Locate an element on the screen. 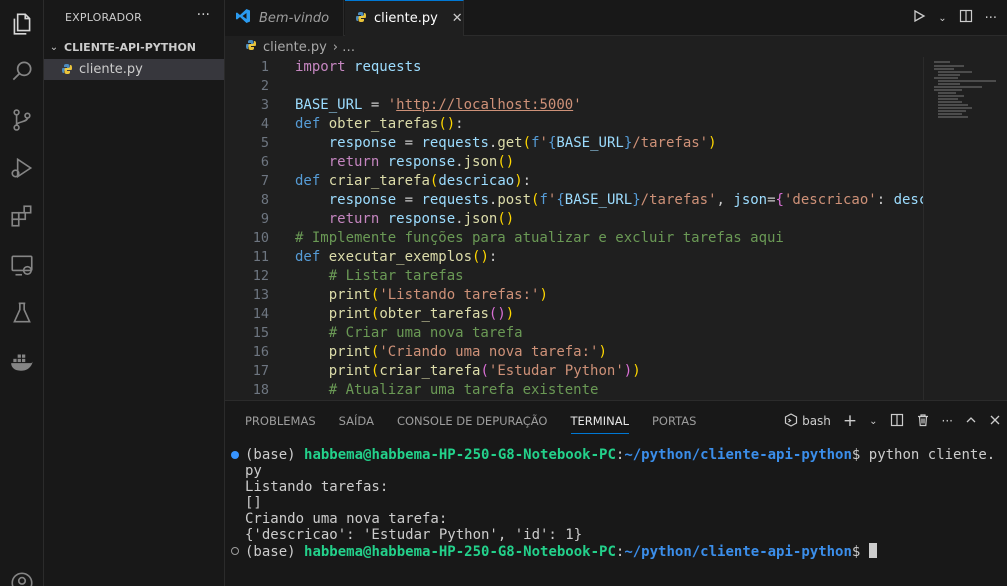  terminal-line: Listando tarefas: is located at coordinates (317, 487).